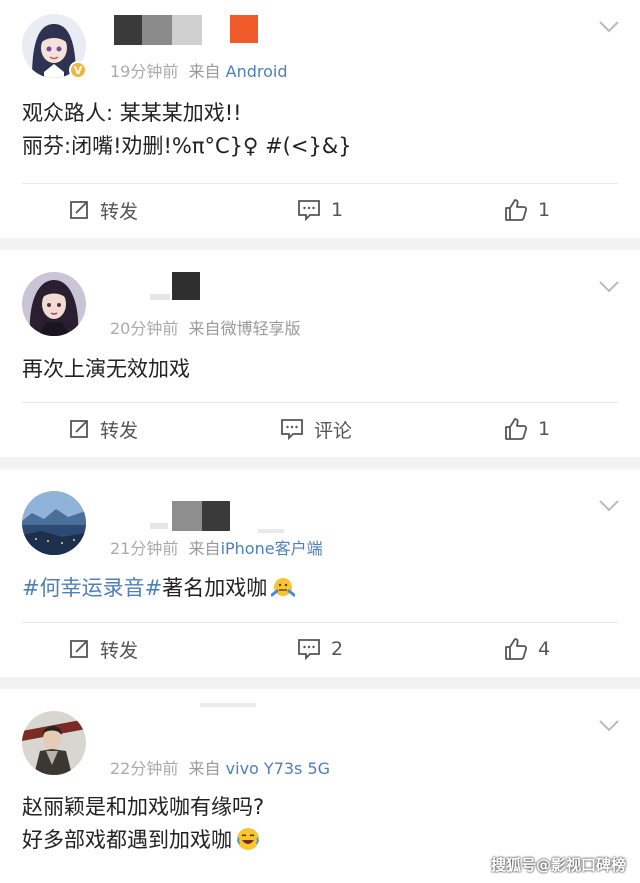 Image resolution: width=640 pixels, height=883 pixels. What do you see at coordinates (337, 210) in the screenshot?
I see `comment-count: 1` at bounding box center [337, 210].